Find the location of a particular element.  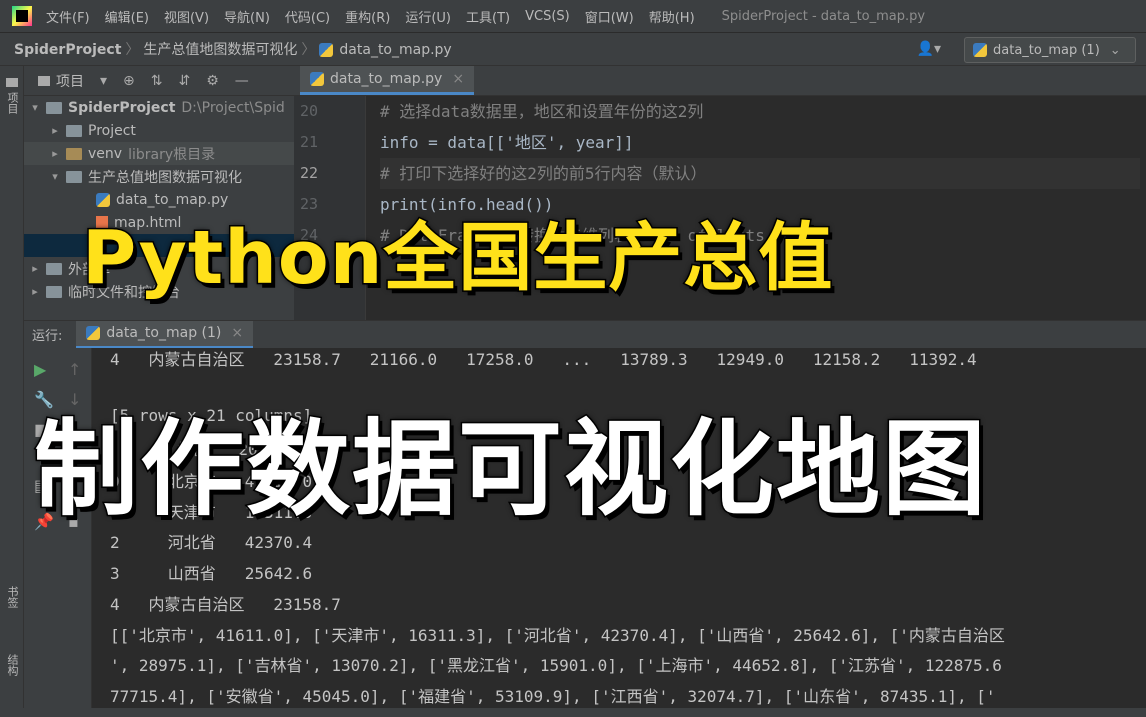

tree-root-label: SpiderProject is located at coordinates (122, 107).